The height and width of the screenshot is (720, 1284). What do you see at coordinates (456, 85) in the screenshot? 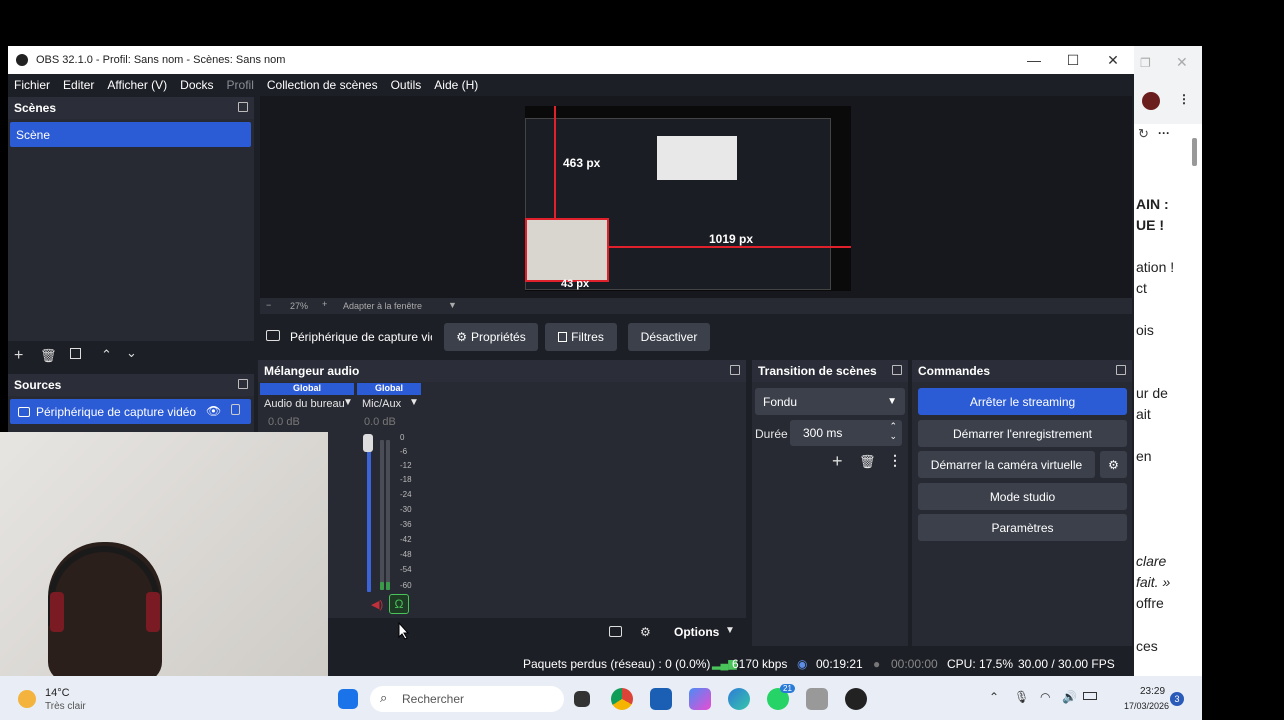
I see `menu-aide: Aide (H)` at bounding box center [456, 85].